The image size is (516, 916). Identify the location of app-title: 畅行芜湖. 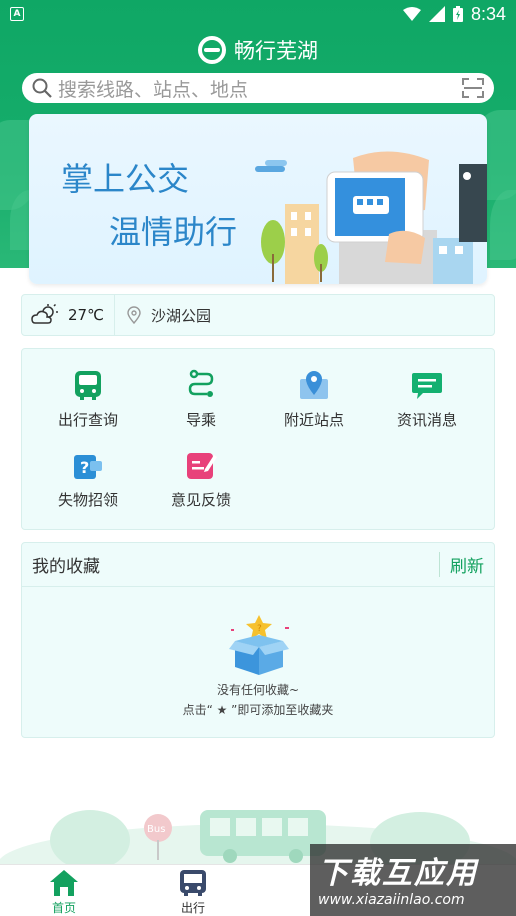
(276, 51).